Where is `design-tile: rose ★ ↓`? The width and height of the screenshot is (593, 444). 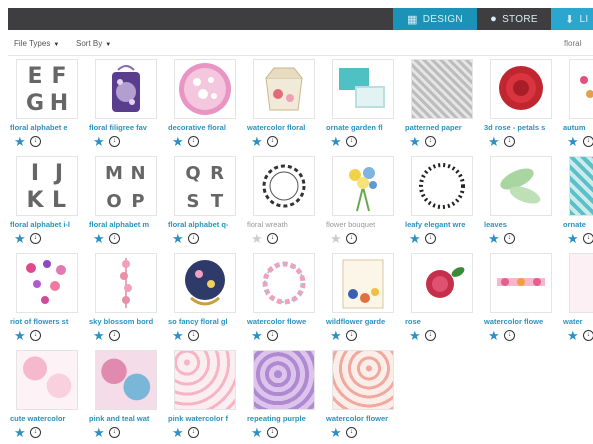
design-tile: rose ★ ↓ is located at coordinates (442, 300).